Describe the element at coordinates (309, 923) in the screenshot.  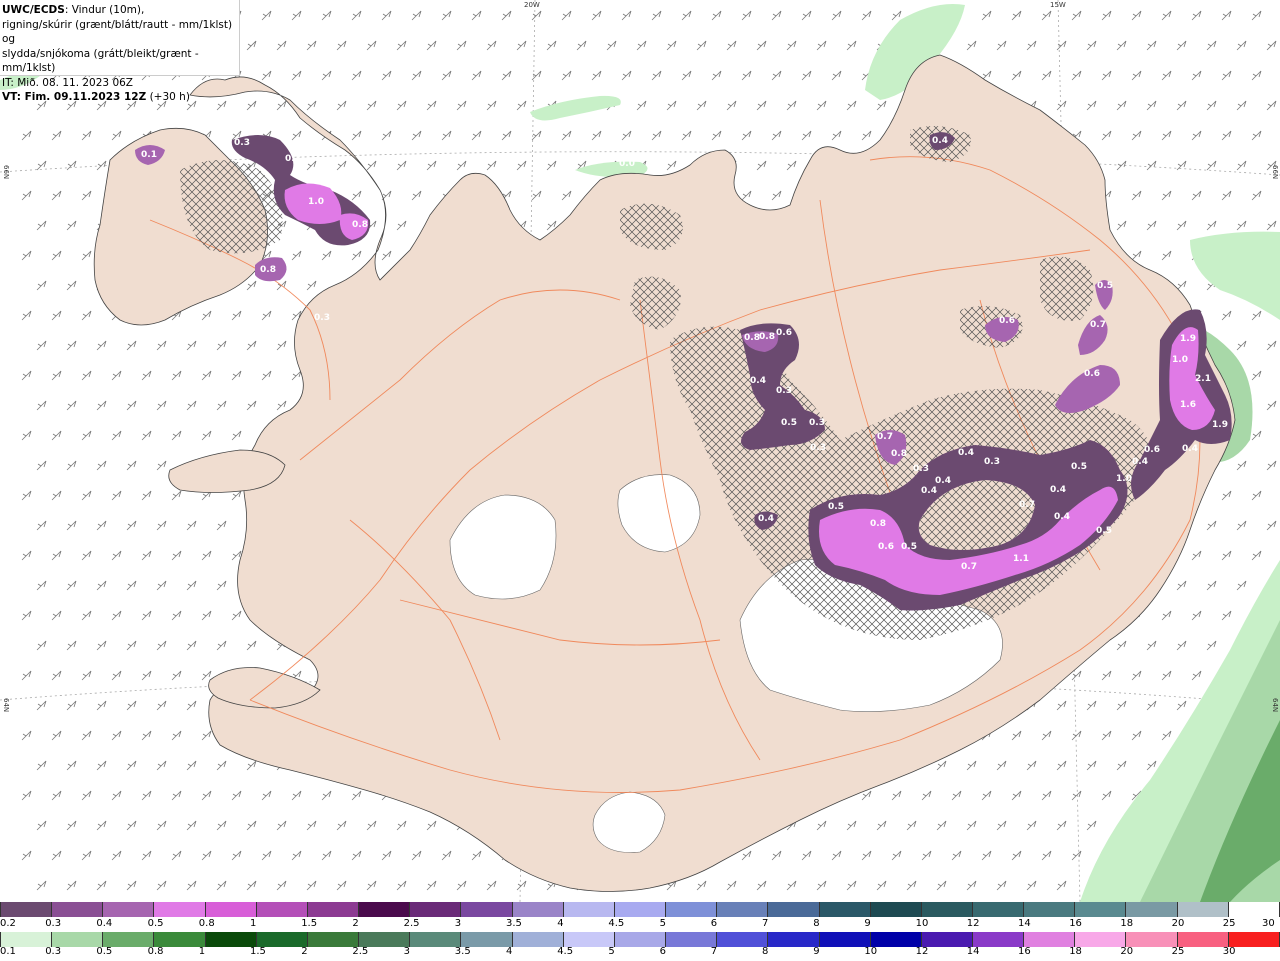
I see `legend-label: 1.5` at that location.